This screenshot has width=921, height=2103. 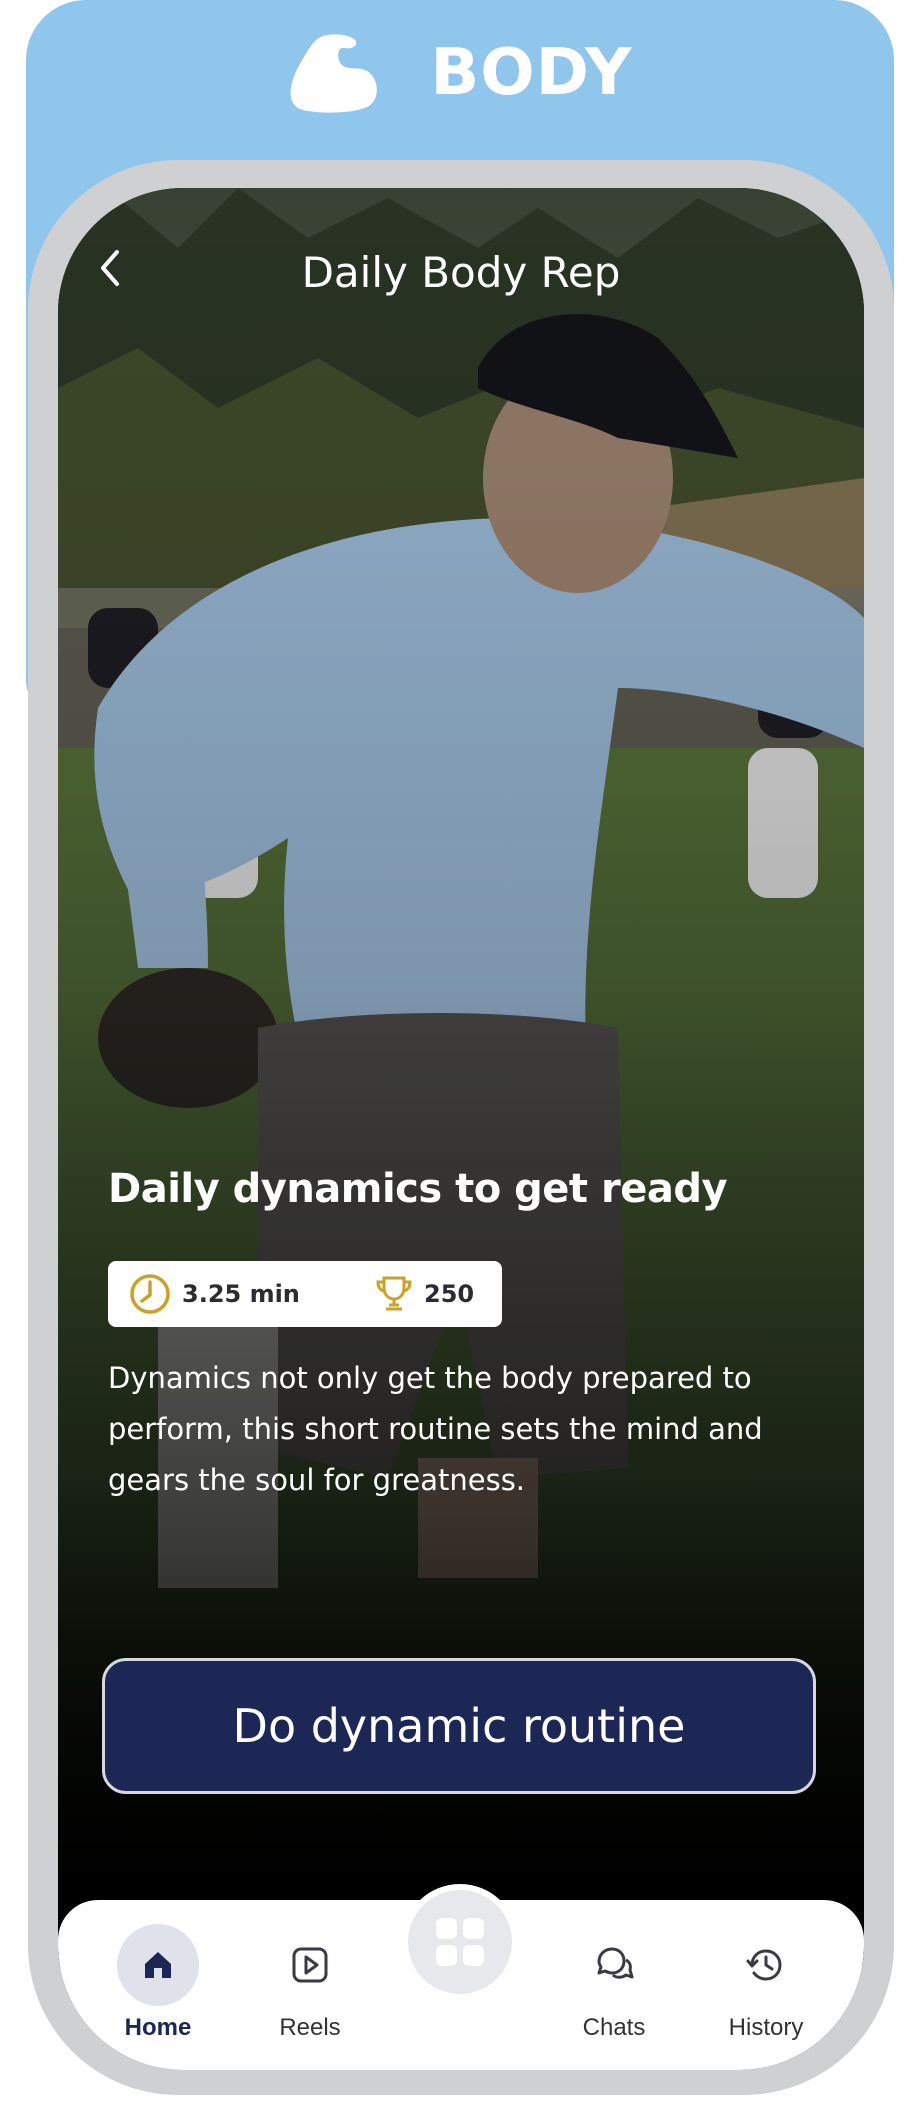 I want to click on routine-stats-badge: 3.25 min 250, so click(x=305, y=1294).